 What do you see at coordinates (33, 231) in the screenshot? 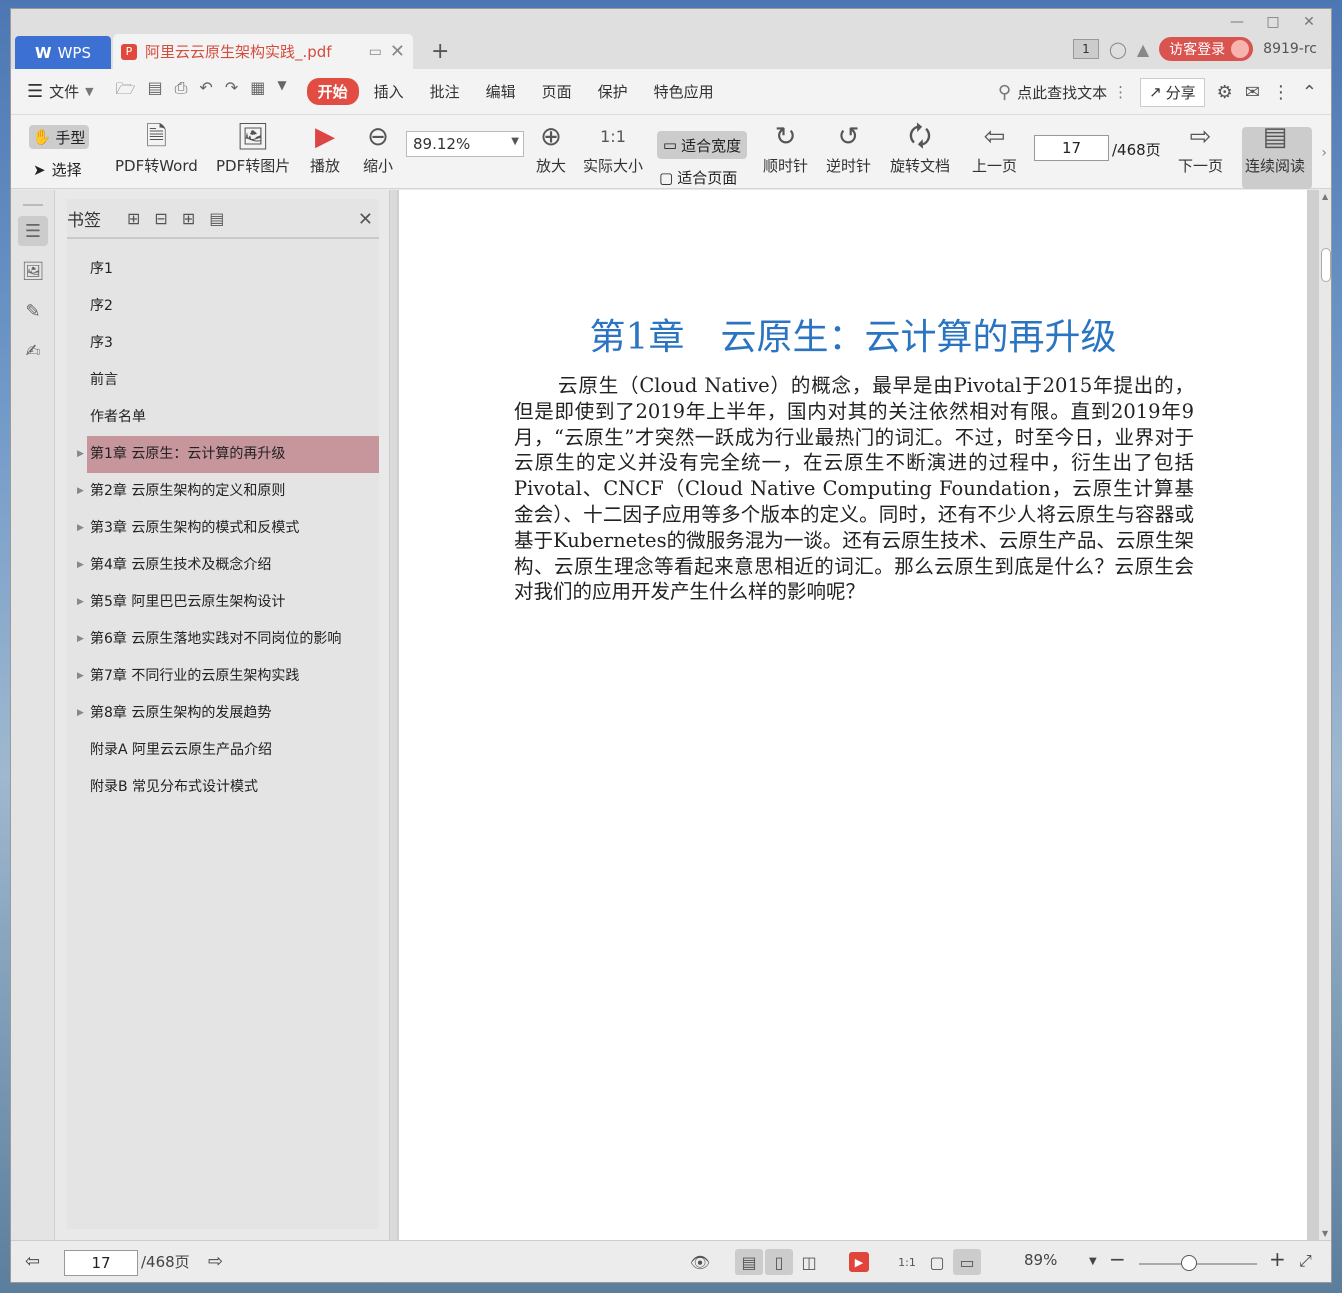
I see `bookmark-panel-icon: ☰` at bounding box center [33, 231].